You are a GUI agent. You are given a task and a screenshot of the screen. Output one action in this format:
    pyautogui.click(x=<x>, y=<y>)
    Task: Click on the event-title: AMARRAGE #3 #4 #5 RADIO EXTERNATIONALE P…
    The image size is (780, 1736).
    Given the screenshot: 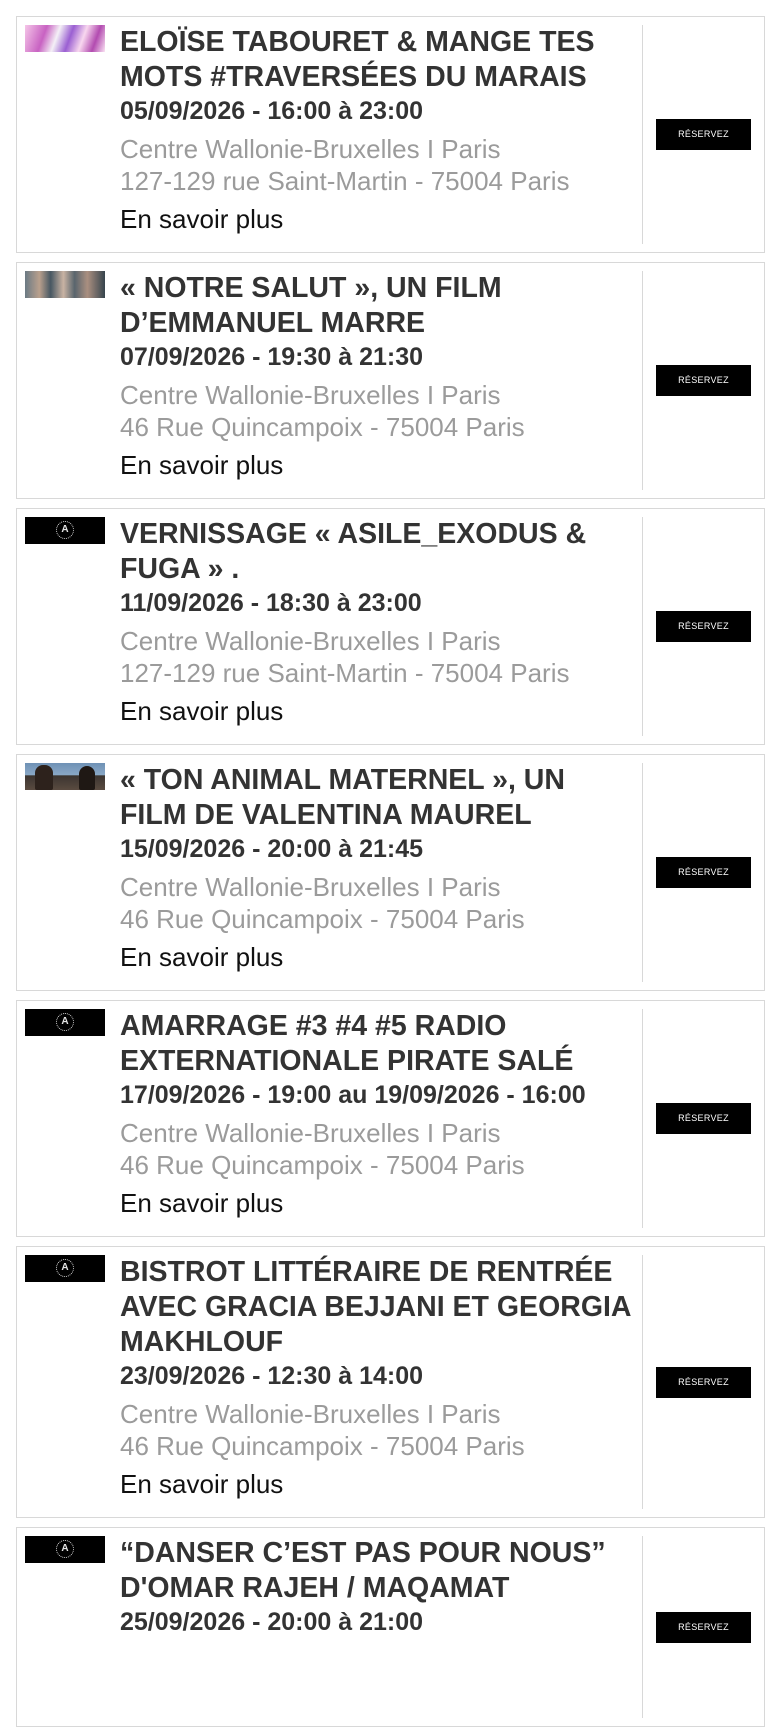 What is the action you would take?
    pyautogui.click(x=376, y=1044)
    